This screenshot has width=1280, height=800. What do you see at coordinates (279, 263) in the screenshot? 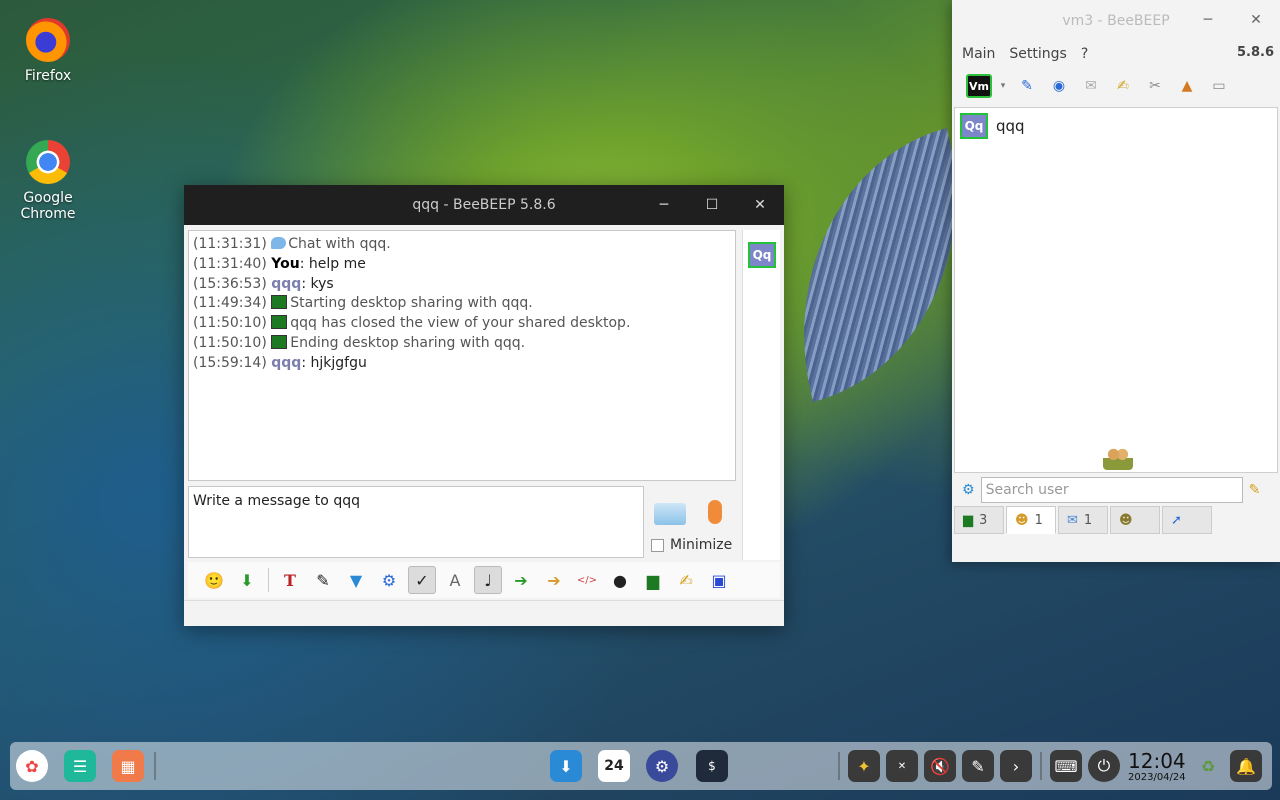
I see `chat-message: (11:31:40) You: help me` at bounding box center [279, 263].